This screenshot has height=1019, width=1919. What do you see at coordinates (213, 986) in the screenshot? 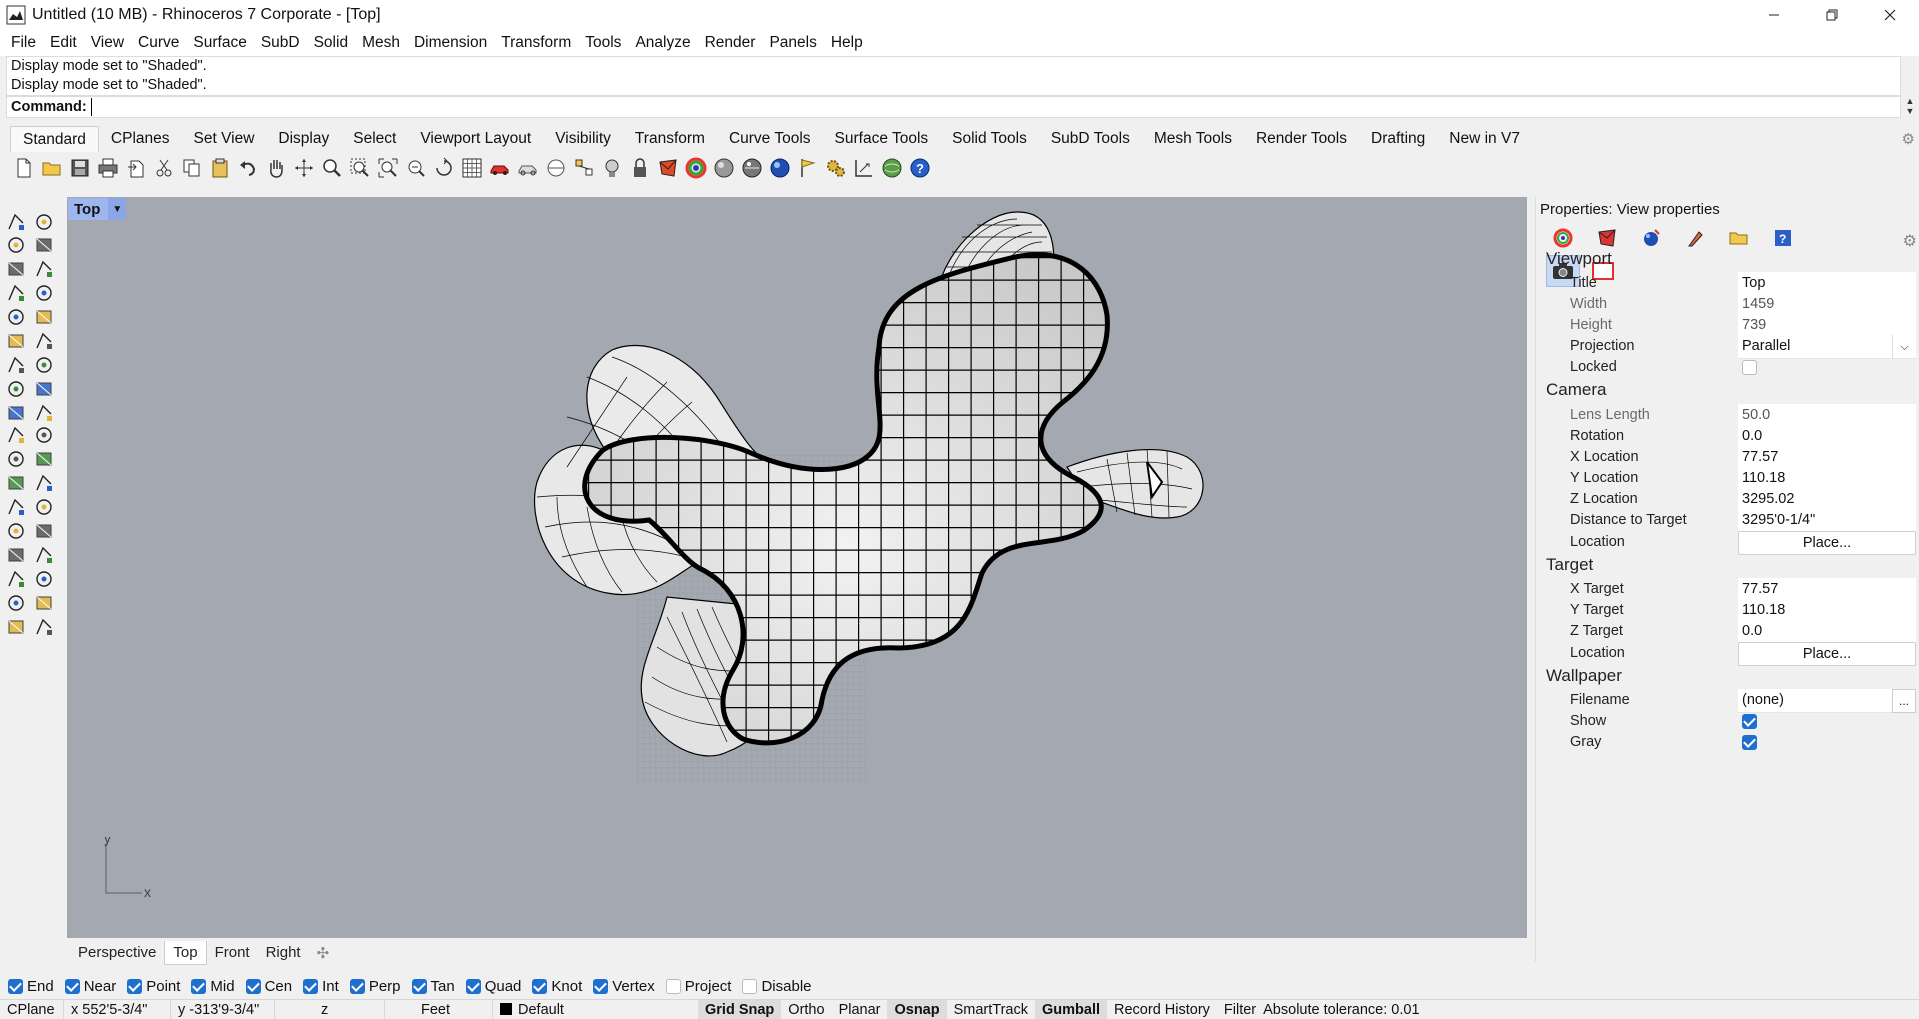
I see `osnap-mid: Mid` at bounding box center [213, 986].